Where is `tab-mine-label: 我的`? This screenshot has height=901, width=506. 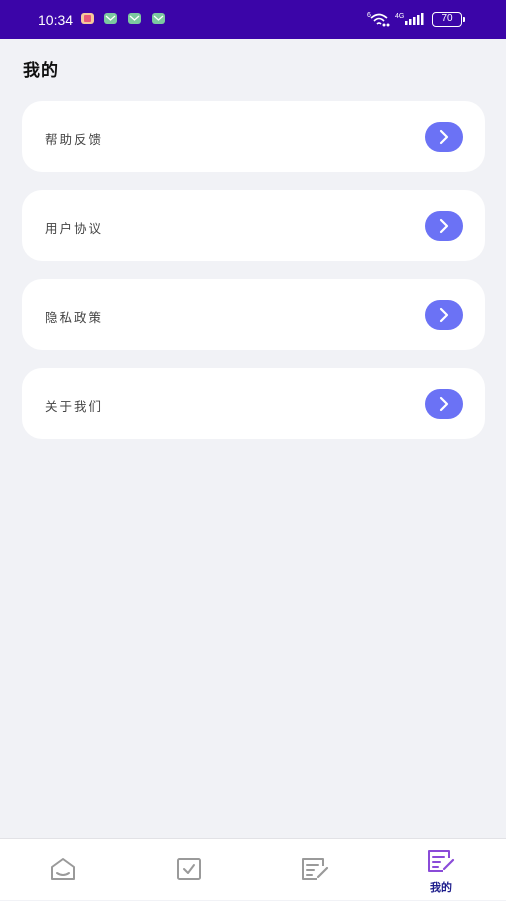 tab-mine-label: 我的 is located at coordinates (441, 887).